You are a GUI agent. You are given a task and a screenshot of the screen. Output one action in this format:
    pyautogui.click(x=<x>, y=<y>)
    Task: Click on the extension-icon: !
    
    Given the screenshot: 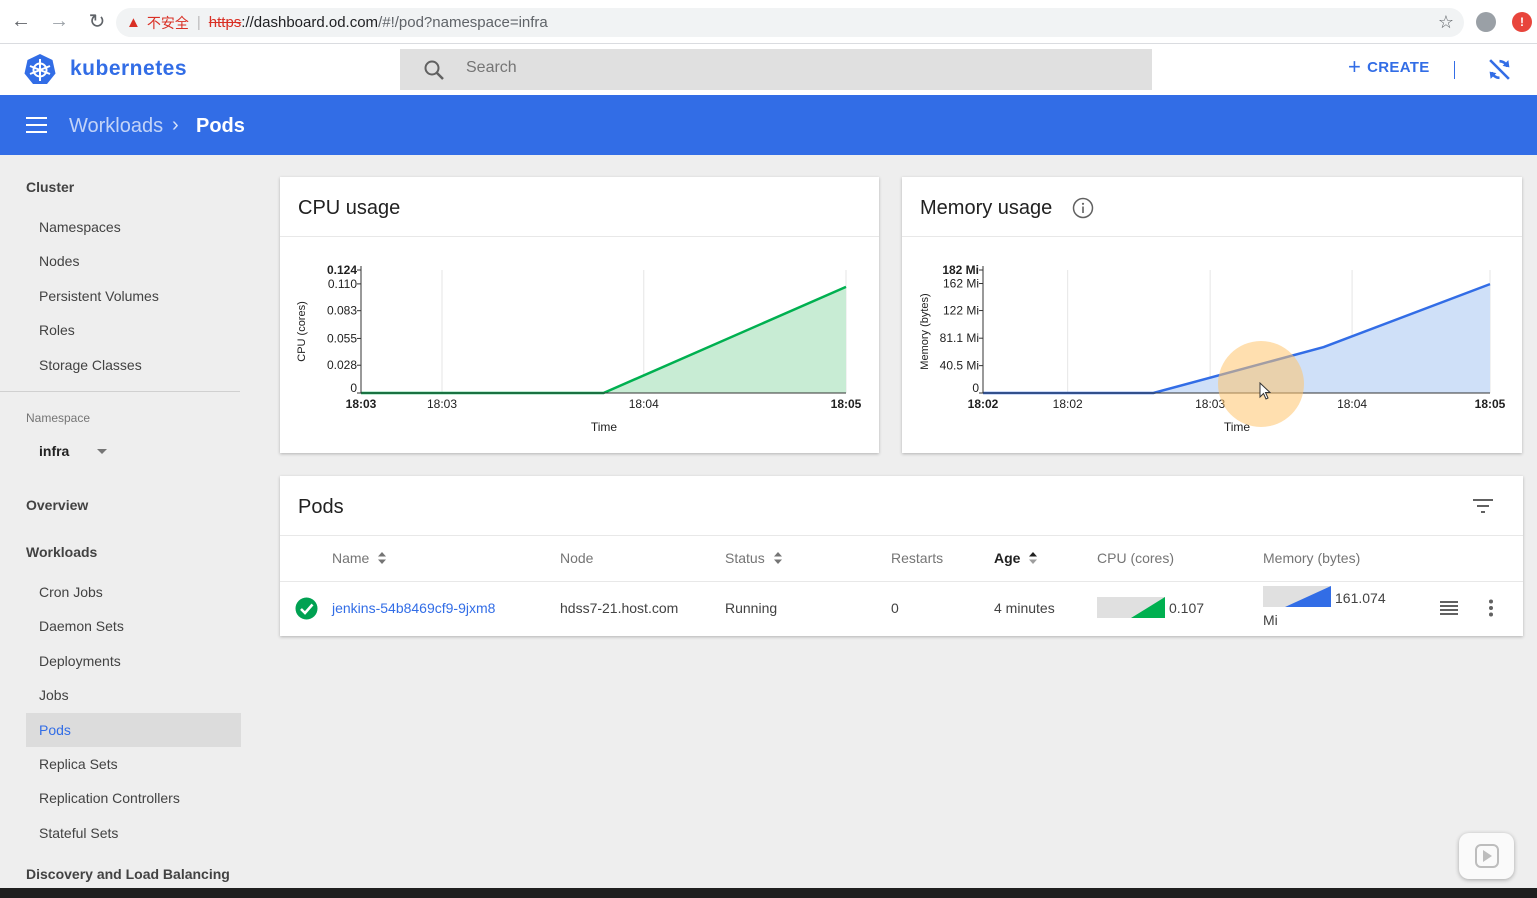 What is the action you would take?
    pyautogui.click(x=1522, y=22)
    